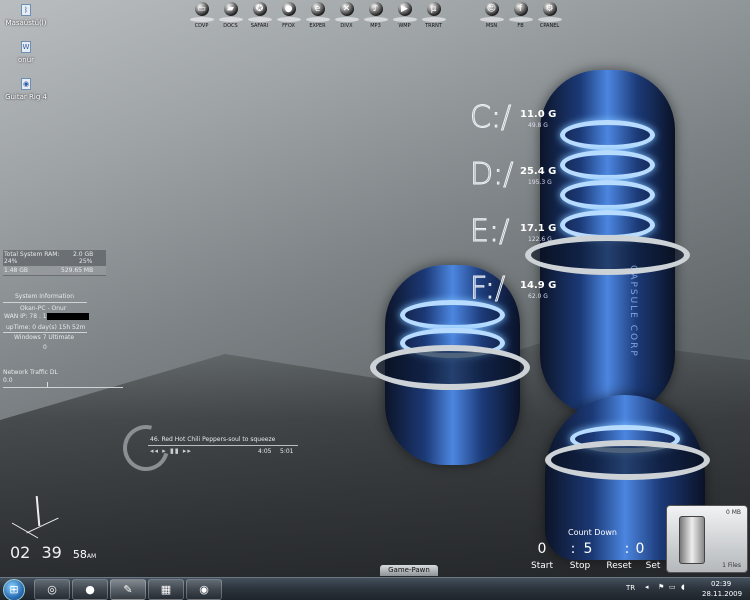  What do you see at coordinates (619, 566) in the screenshot?
I see `countdown-reset-button: Reset` at bounding box center [619, 566].